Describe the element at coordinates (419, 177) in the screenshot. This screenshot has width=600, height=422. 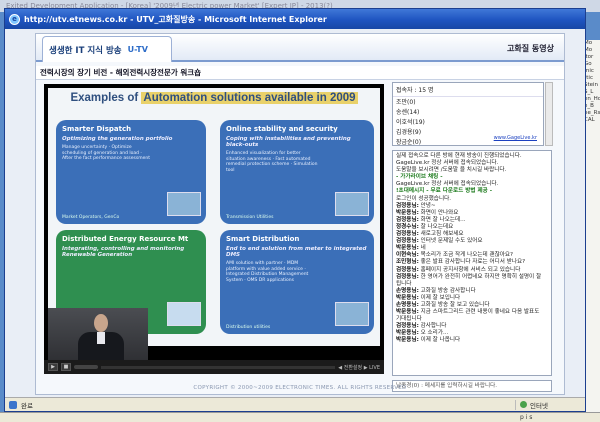
I see `chat-text: - 가가라이브 채팅 -` at that location.